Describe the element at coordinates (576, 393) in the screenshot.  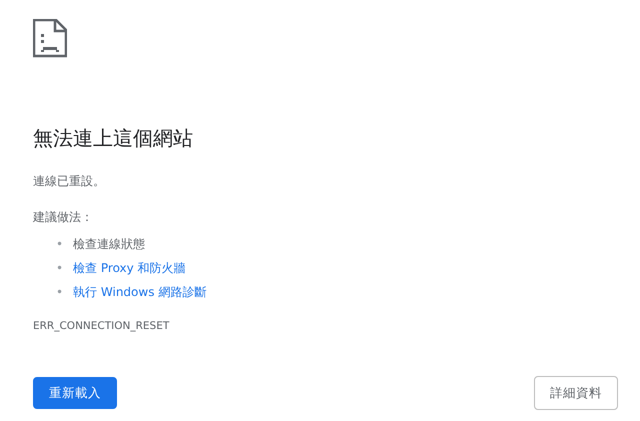
I see `details-button: 詳細資料` at that location.